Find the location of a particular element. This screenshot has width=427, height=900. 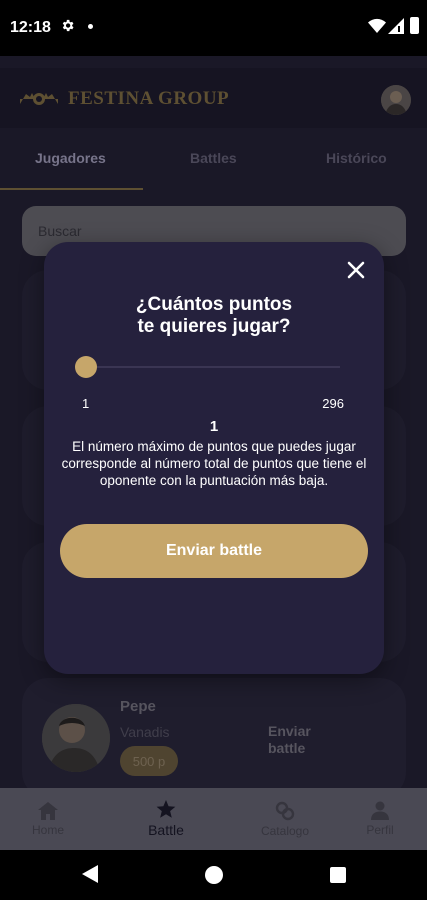

back-icon is located at coordinates (90, 874).